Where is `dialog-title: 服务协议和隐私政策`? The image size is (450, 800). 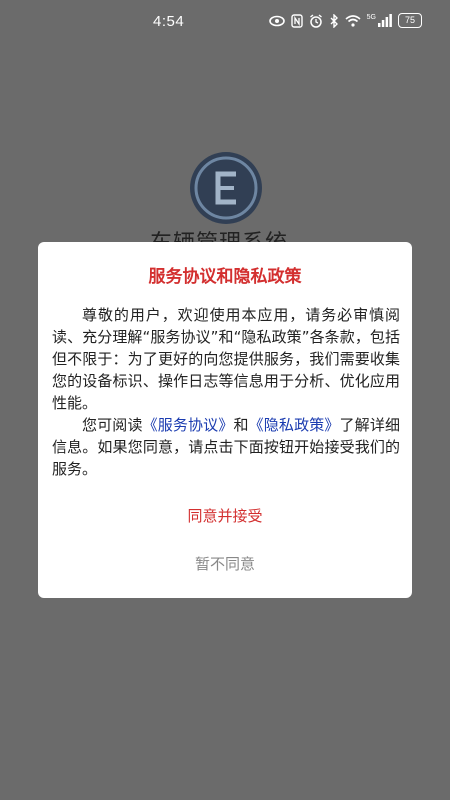
dialog-title: 服务协议和隐私政策 is located at coordinates (225, 277).